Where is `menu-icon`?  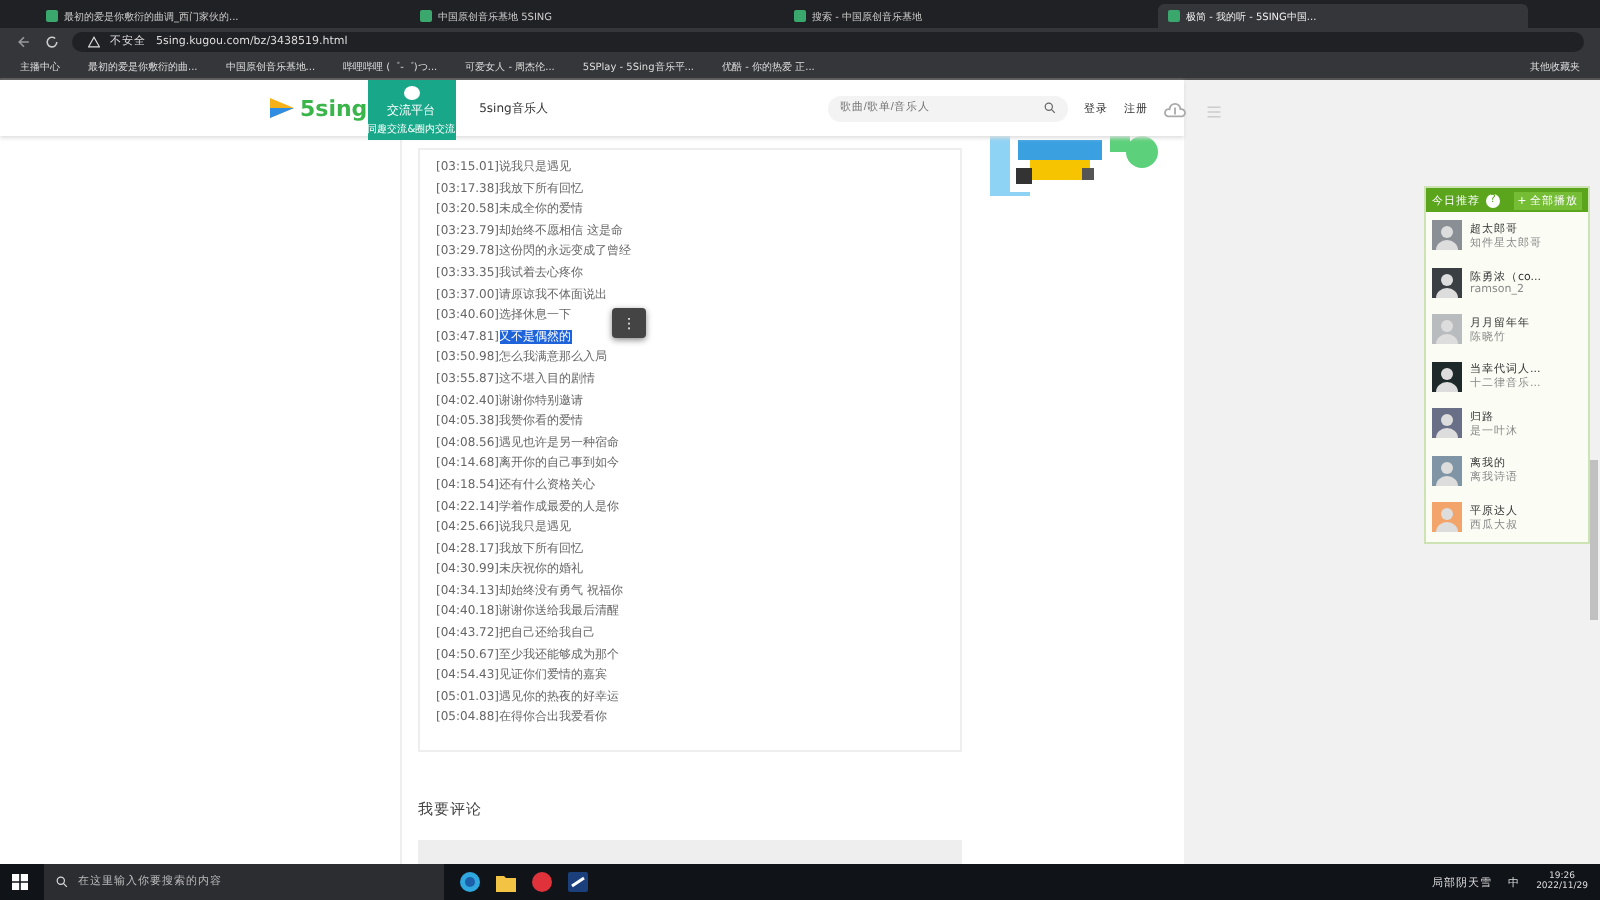
menu-icon is located at coordinates (1213, 111).